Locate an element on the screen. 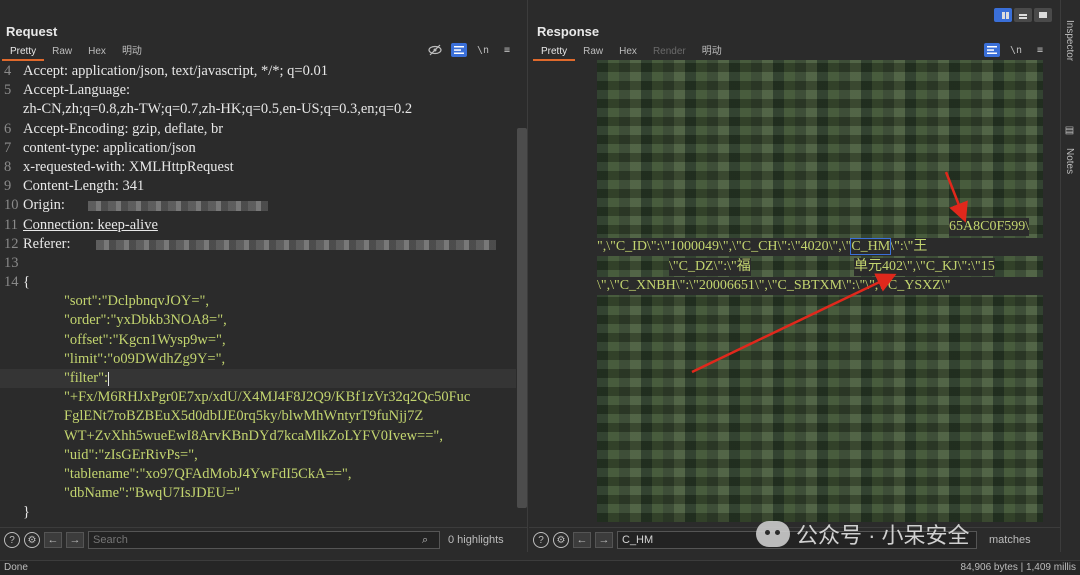 Image resolution: width=1080 pixels, height=575 pixels. request-search-bar: ? ⚙ ← → ⌕ 0 highlights is located at coordinates (263, 539).